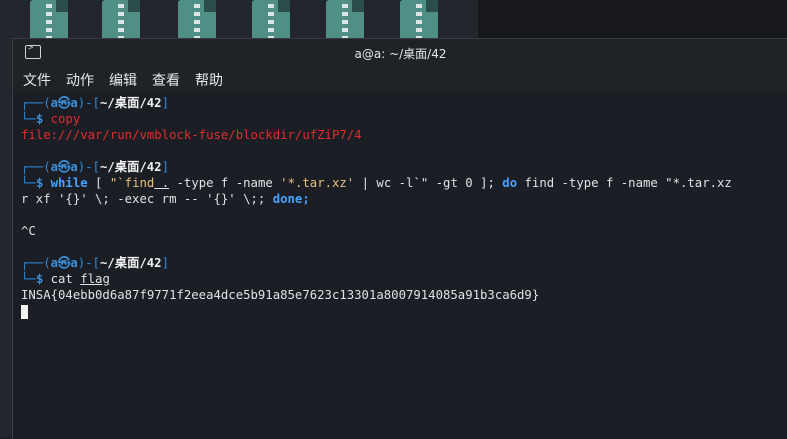  What do you see at coordinates (165, 199) in the screenshot?
I see `command-line-wrap: r xf '{}' \; -exec rm -- '{}' \;; done;` at bounding box center [165, 199].